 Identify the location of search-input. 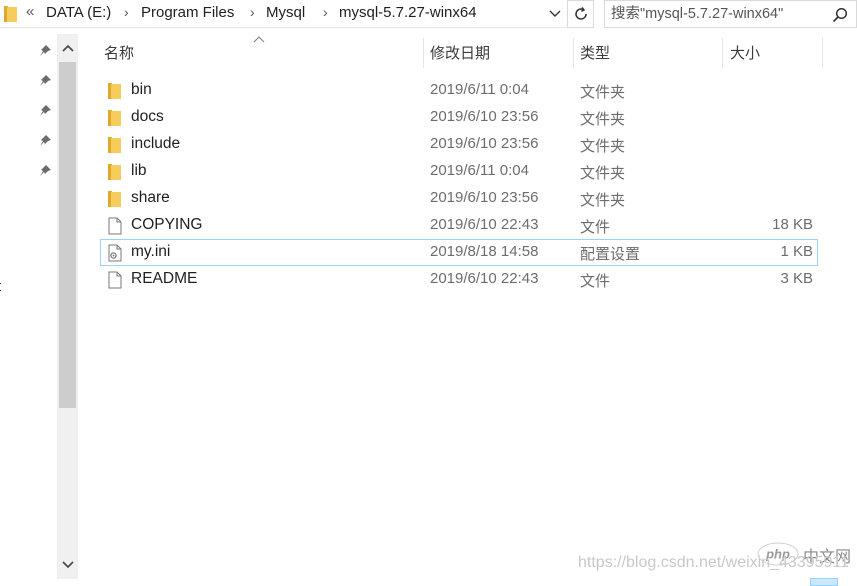
(718, 14).